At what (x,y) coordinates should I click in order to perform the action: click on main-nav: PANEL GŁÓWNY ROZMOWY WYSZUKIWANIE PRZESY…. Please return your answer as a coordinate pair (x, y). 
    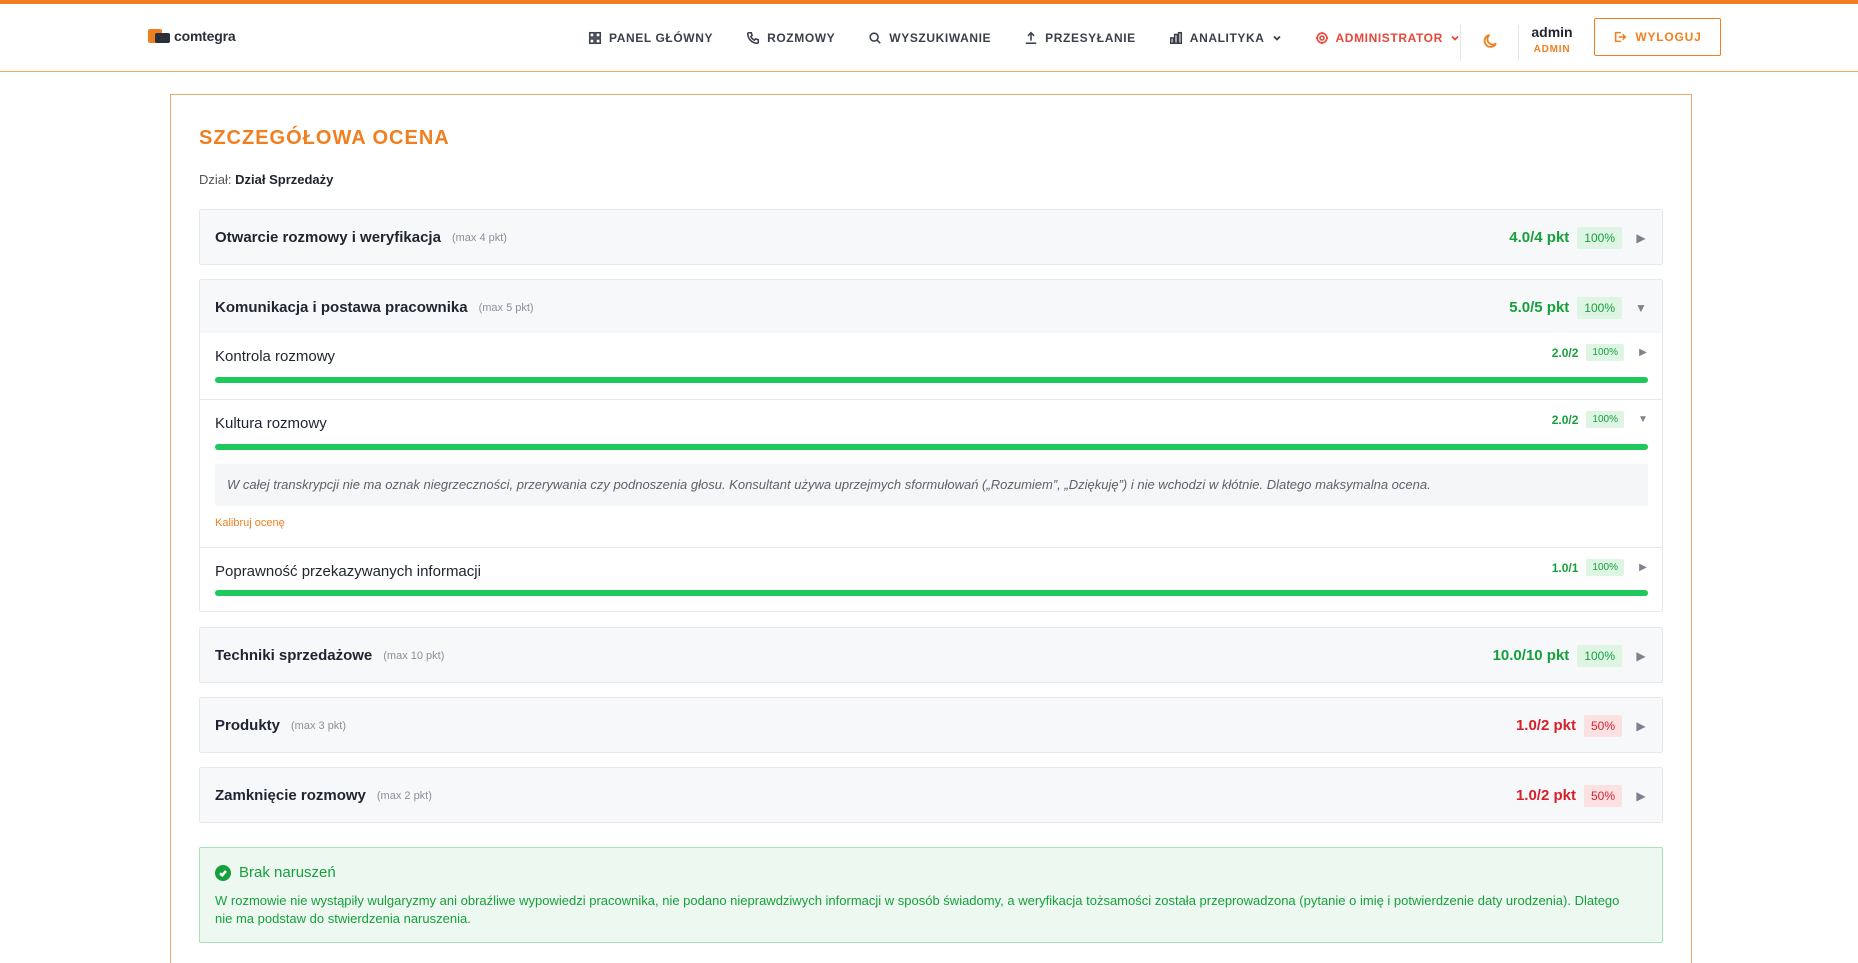
    Looking at the image, I should click on (1040, 38).